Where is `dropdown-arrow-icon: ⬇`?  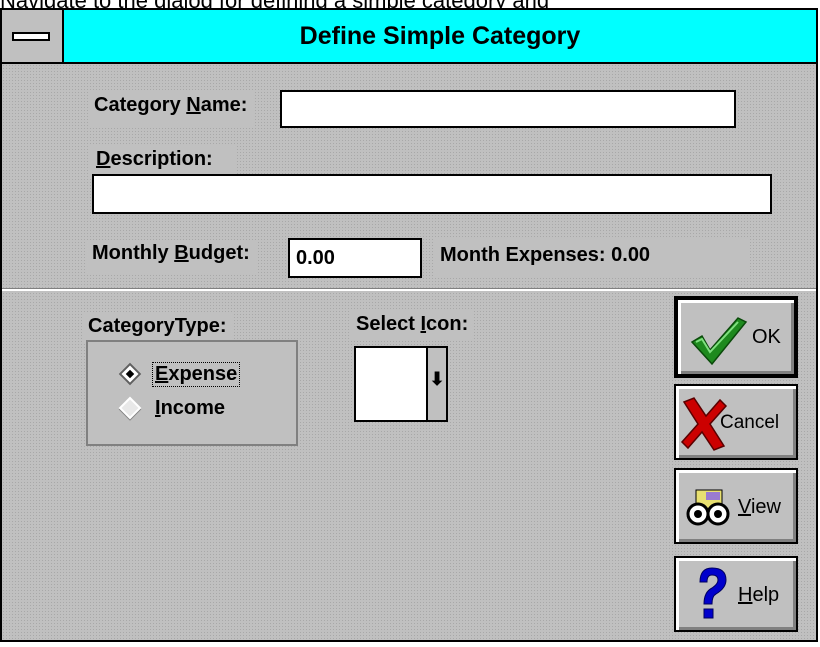 dropdown-arrow-icon: ⬇ is located at coordinates (437, 379).